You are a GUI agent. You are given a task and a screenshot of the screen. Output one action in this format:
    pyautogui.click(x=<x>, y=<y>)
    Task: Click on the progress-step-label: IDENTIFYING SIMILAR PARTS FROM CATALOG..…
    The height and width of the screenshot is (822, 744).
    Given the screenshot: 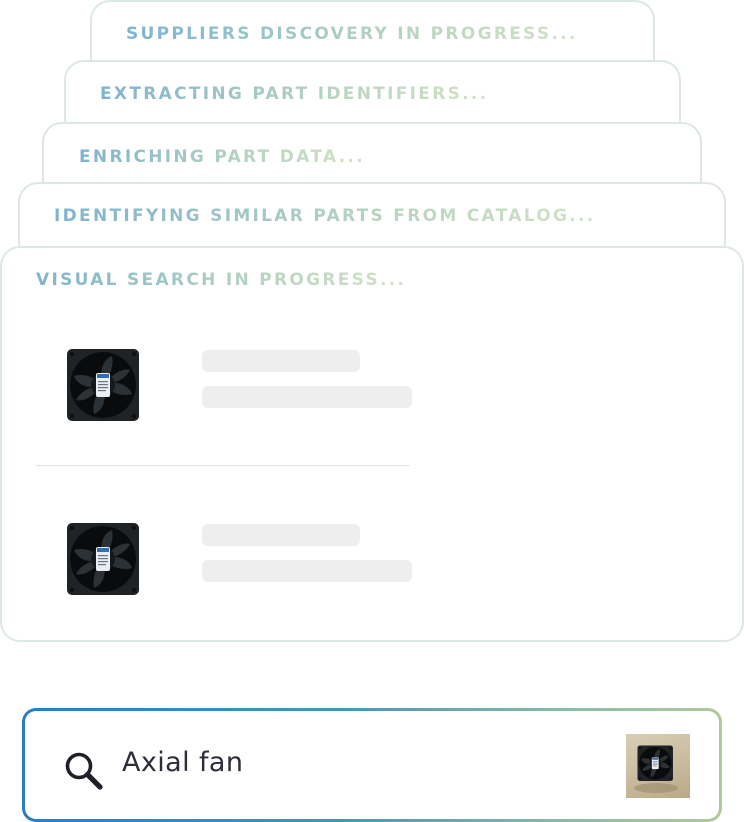 What is the action you would take?
    pyautogui.click(x=325, y=216)
    